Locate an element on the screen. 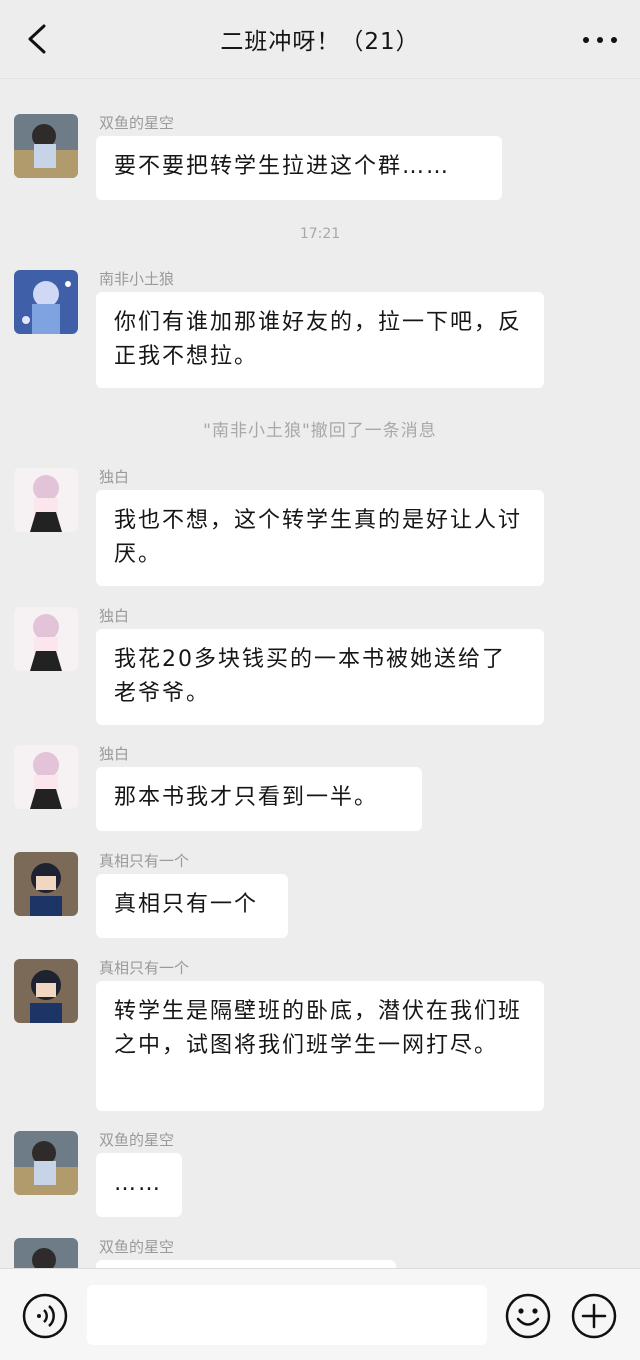 This screenshot has width=640, height=1360. emoji-icon is located at coordinates (528, 1316).